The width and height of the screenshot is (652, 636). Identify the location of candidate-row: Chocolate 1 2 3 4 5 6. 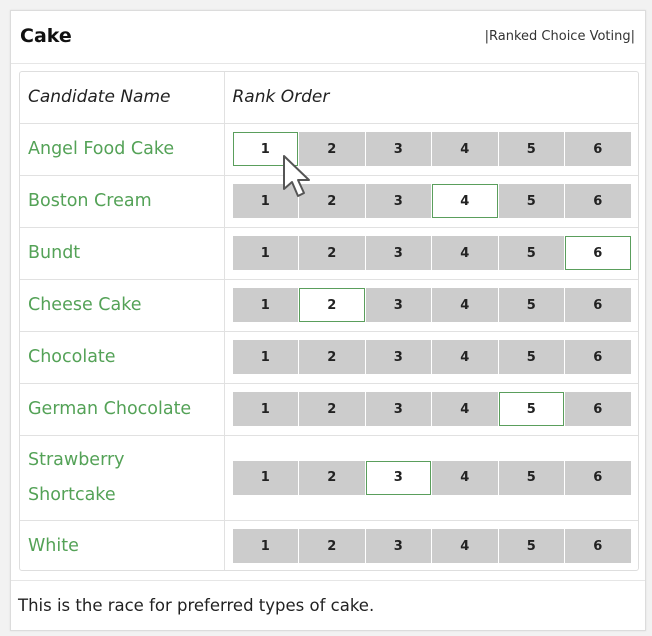
(329, 357).